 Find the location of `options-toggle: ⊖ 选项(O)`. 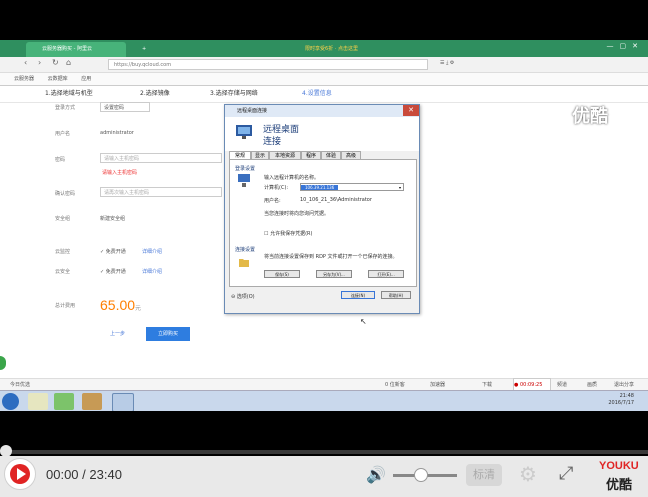

options-toggle: ⊖ 选项(O) is located at coordinates (243, 296).